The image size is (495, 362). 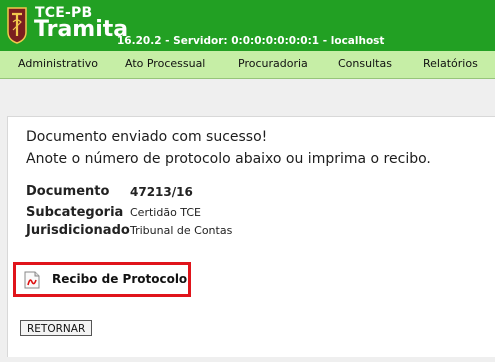 What do you see at coordinates (161, 192) in the screenshot?
I see `document-number: 47213/16` at bounding box center [161, 192].